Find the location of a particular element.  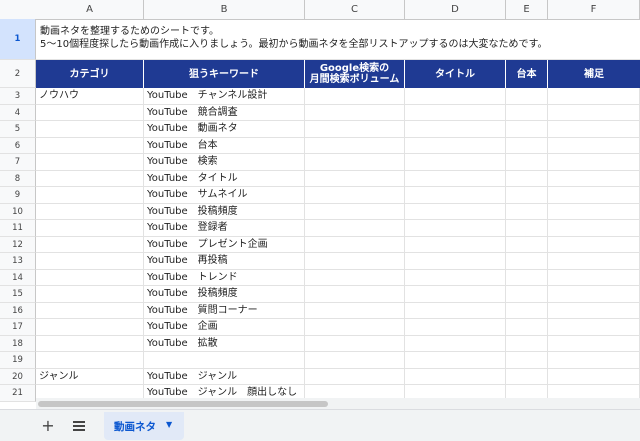

keyword-cell: YouTube トレンド is located at coordinates (224, 277).